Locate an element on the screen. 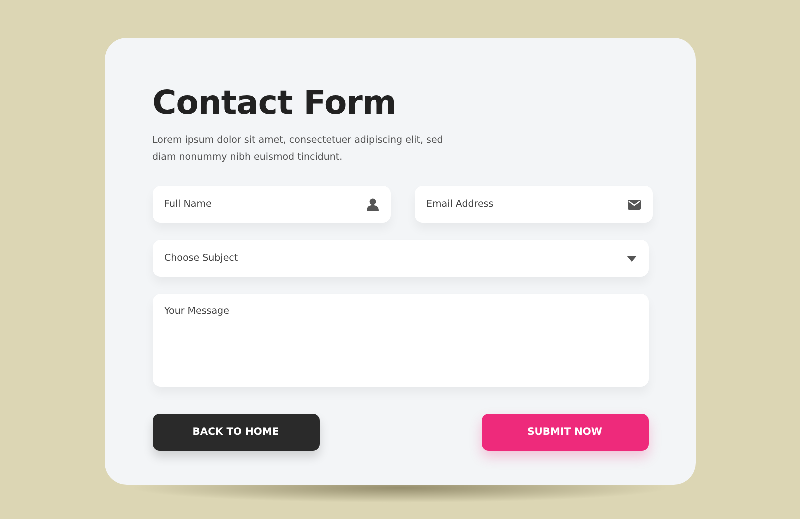 The height and width of the screenshot is (519, 800). name-field: Full Name is located at coordinates (271, 204).